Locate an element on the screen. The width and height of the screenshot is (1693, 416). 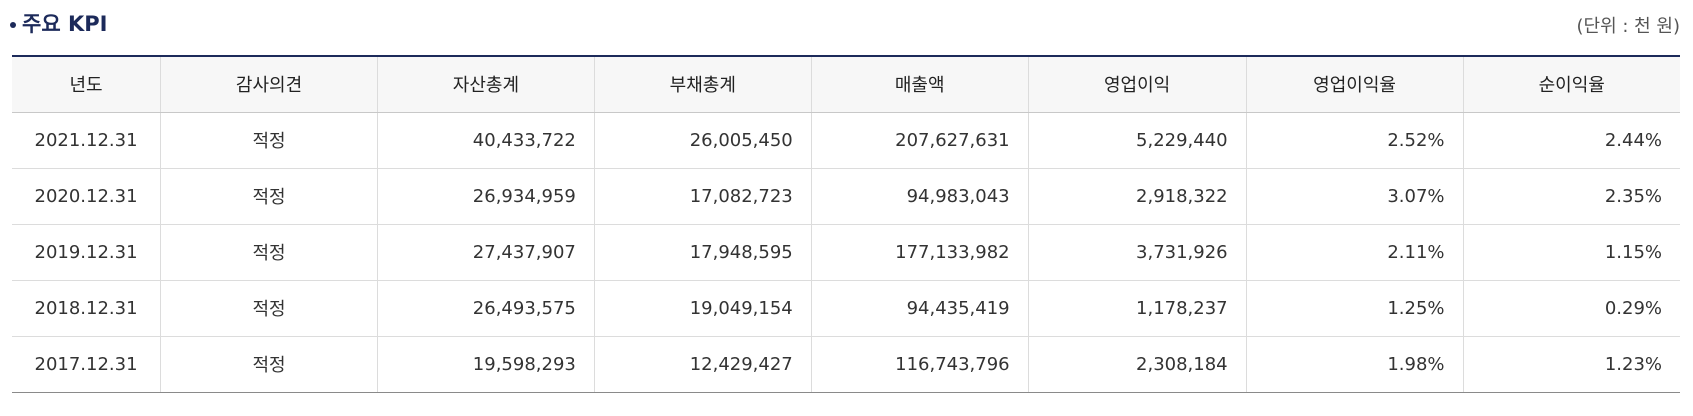
cell-revenue: 116,743,796 is located at coordinates (920, 364).